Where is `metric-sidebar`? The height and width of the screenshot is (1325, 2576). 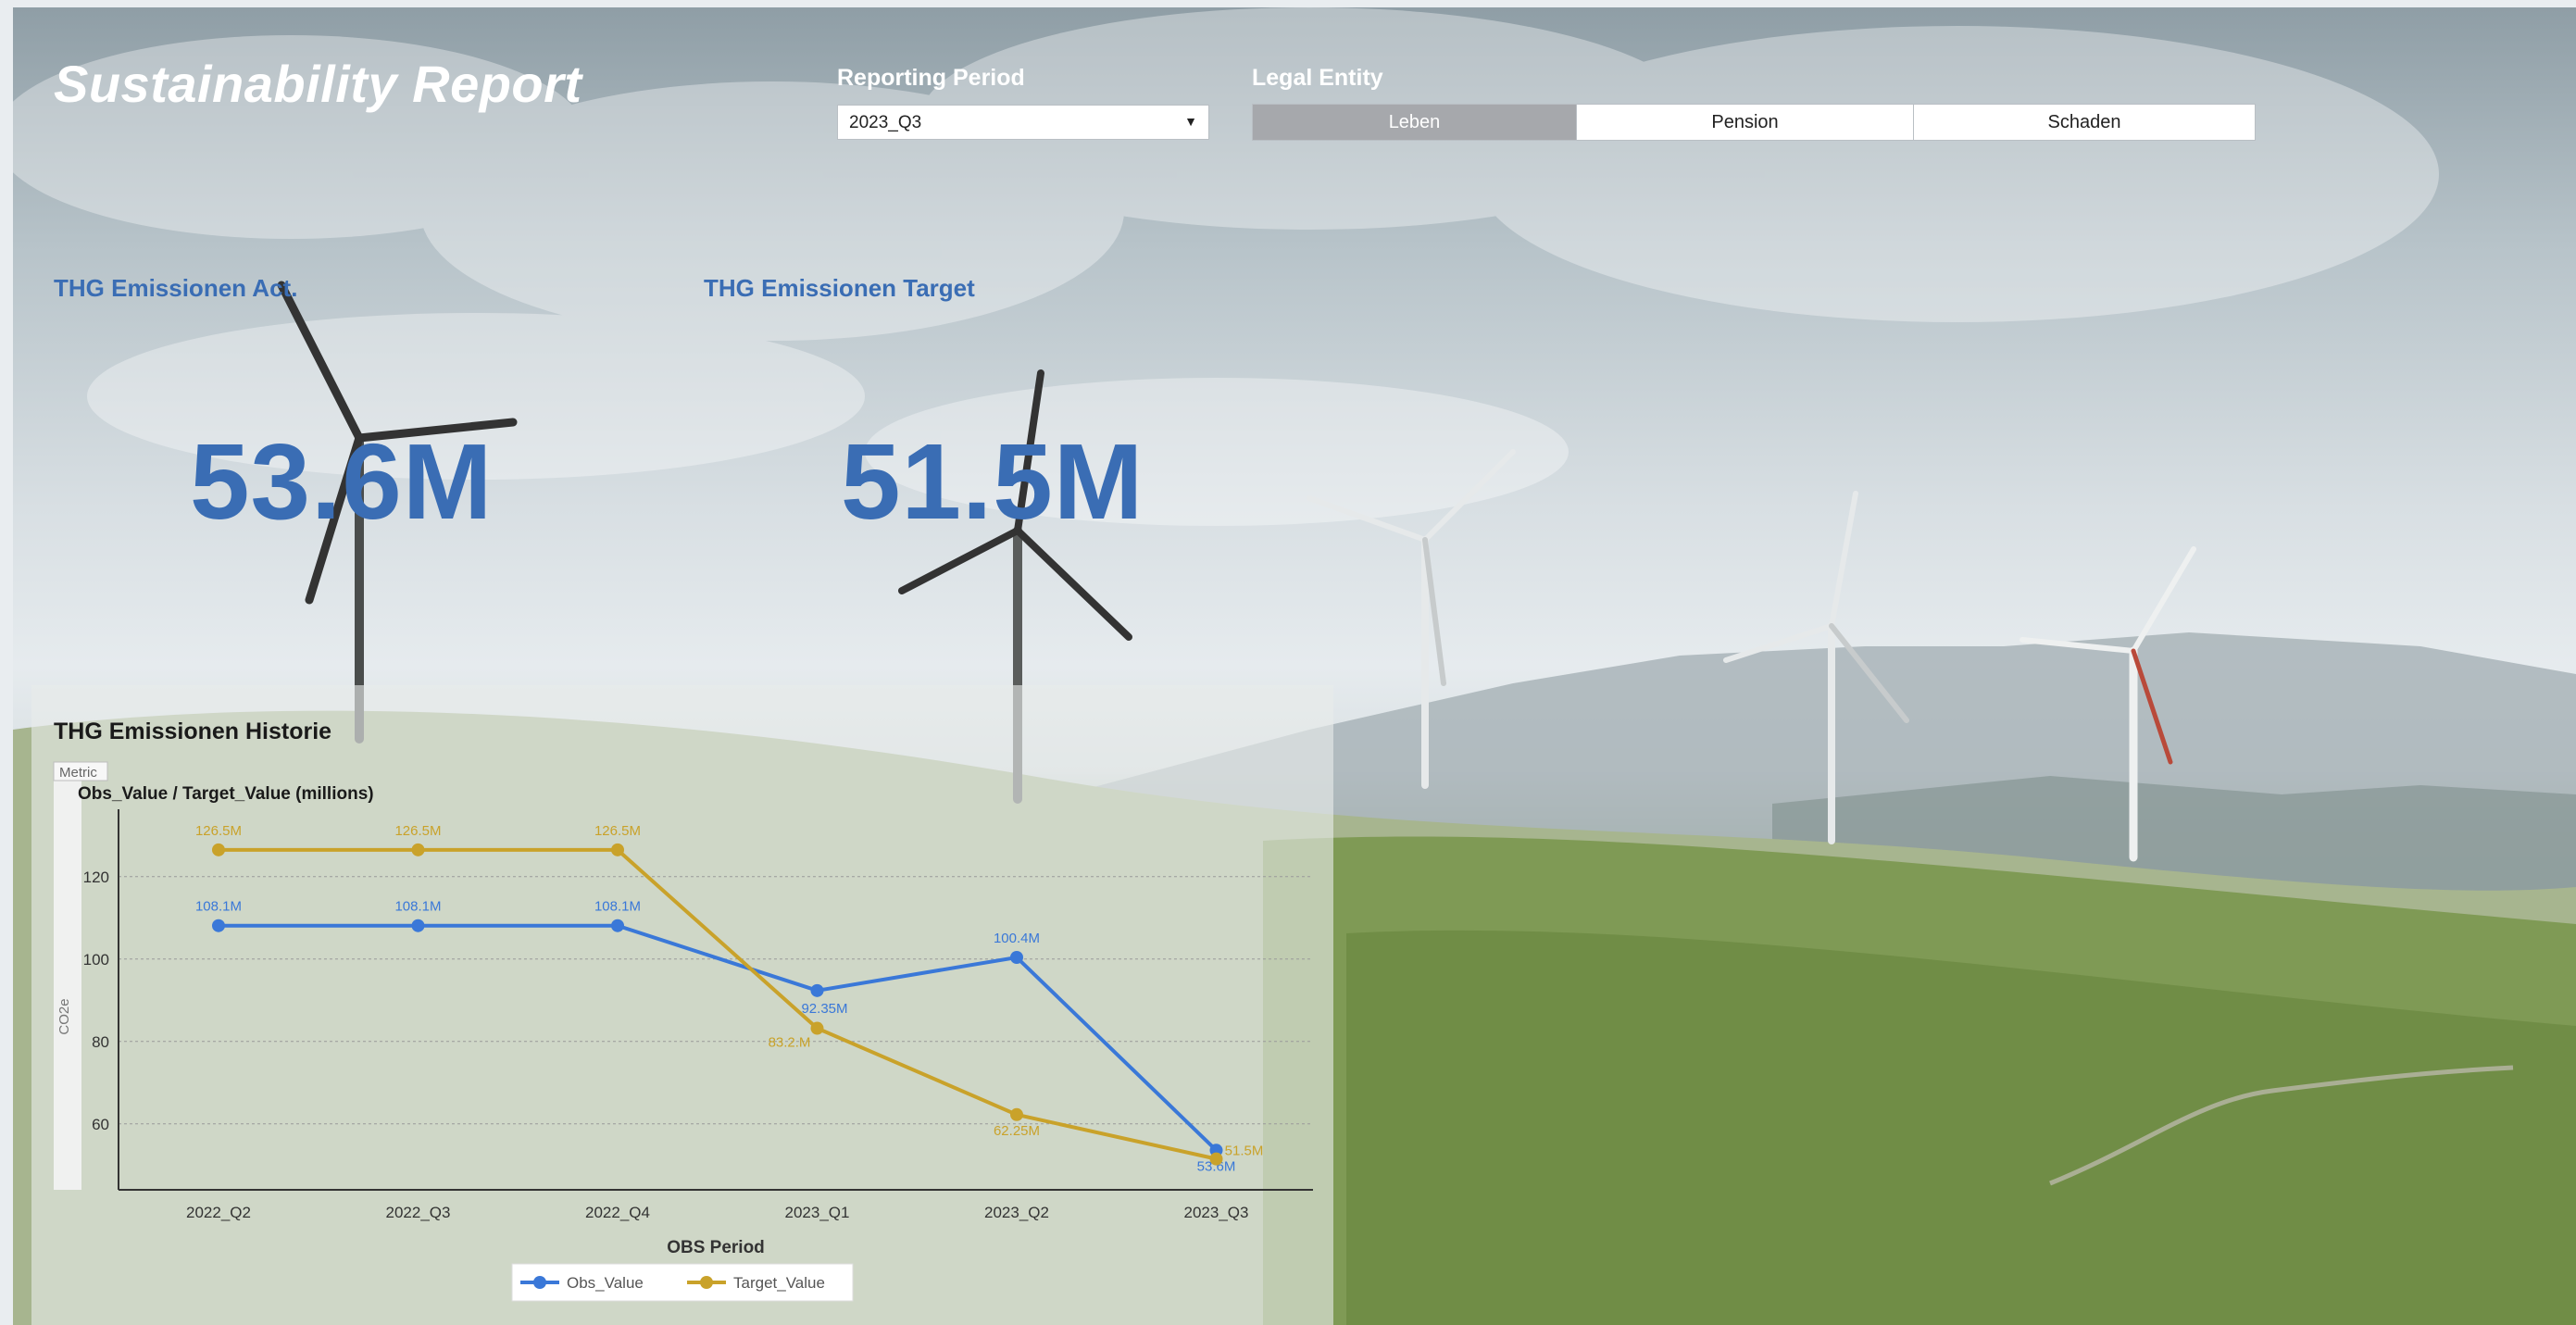
metric-sidebar is located at coordinates (67, 976).